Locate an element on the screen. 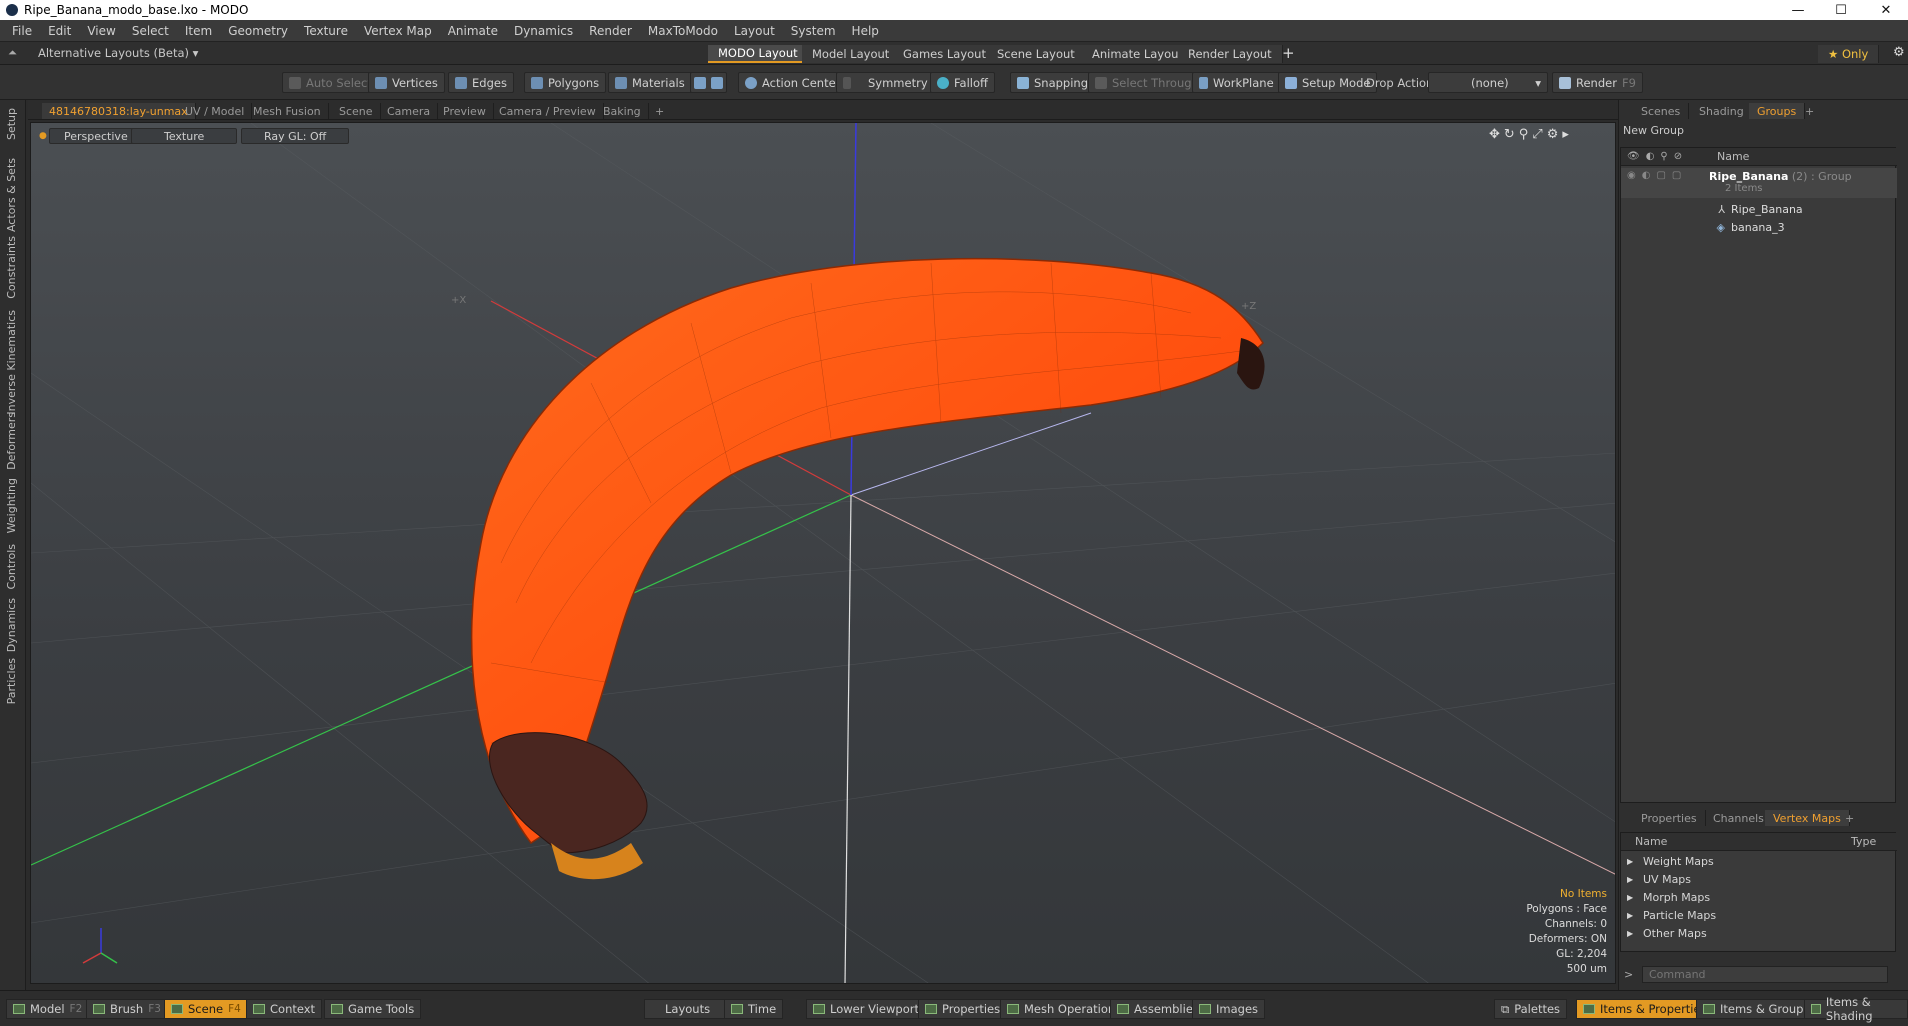  tab-scene-layout: Scene Layout is located at coordinates (1036, 54).